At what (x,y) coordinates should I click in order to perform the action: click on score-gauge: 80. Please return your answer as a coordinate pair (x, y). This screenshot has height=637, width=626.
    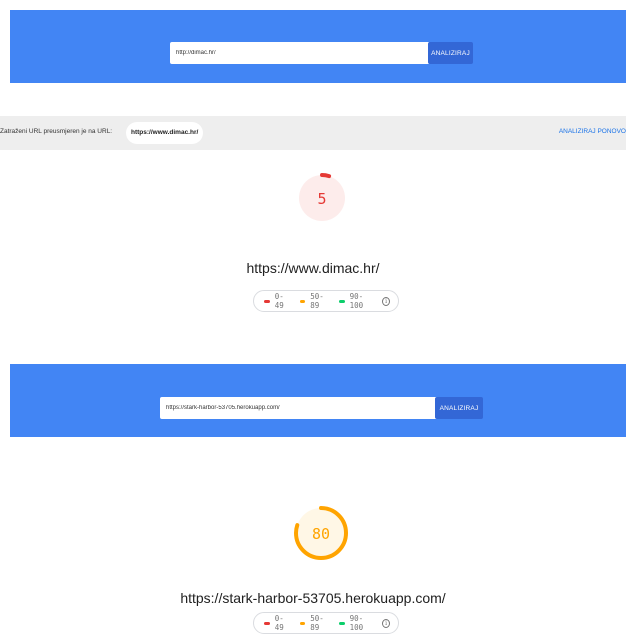
    Looking at the image, I should click on (321, 533).